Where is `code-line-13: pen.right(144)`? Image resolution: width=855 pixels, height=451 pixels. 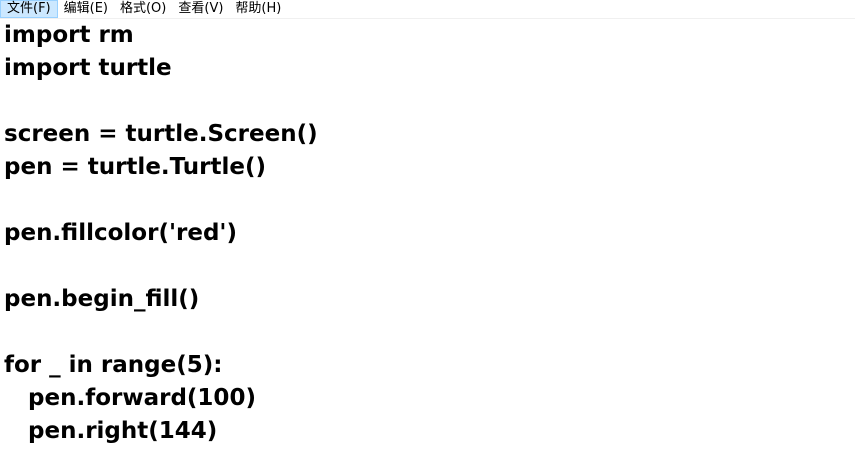 code-line-13: pen.right(144) is located at coordinates (111, 431).